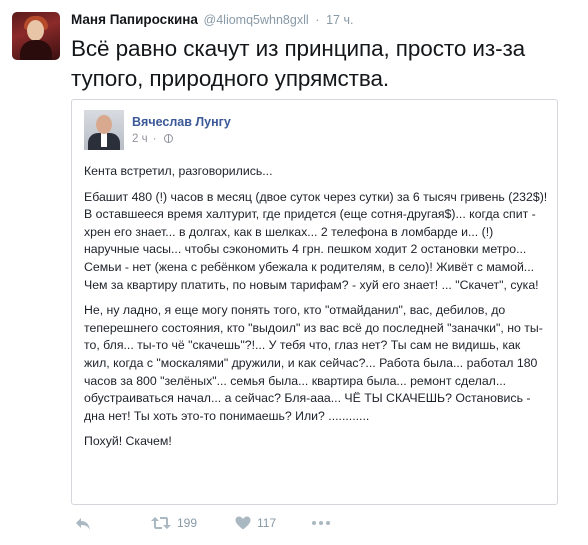 The width and height of the screenshot is (588, 545). What do you see at coordinates (255, 523) in the screenshot?
I see `like-button: 117` at bounding box center [255, 523].